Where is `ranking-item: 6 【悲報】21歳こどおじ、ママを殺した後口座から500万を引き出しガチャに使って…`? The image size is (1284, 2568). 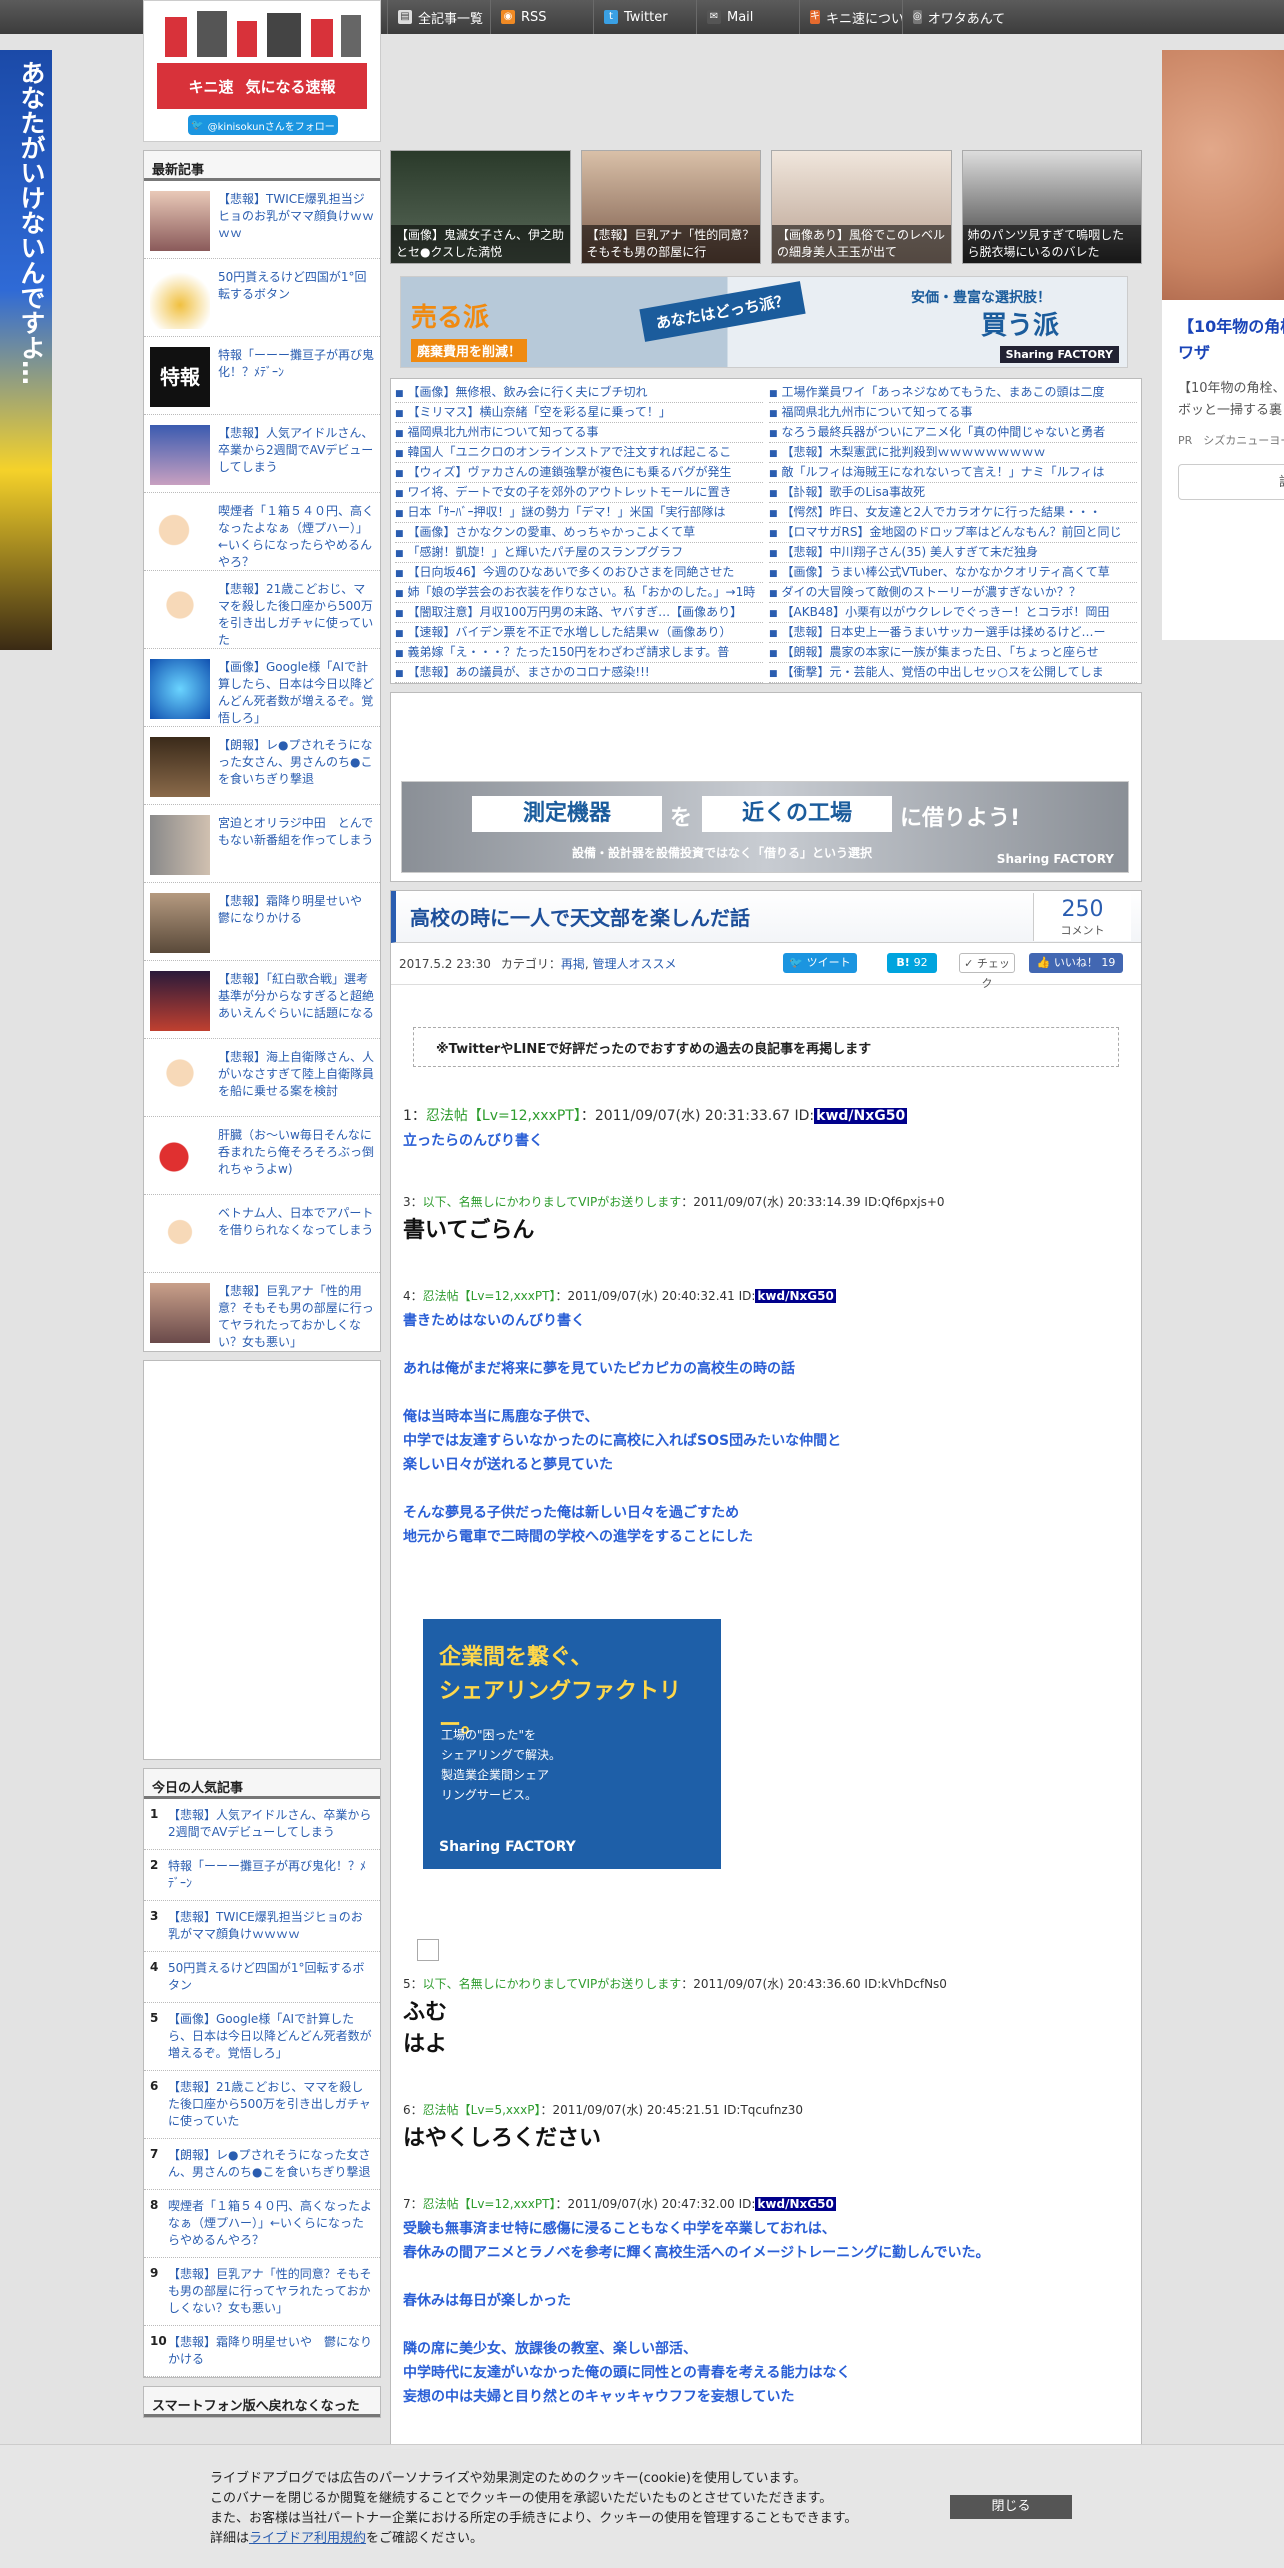 ranking-item: 6 【悲報】21歳こどおじ、ママを殺した後口座から500万を引き出しガチャに使って… is located at coordinates (262, 2105).